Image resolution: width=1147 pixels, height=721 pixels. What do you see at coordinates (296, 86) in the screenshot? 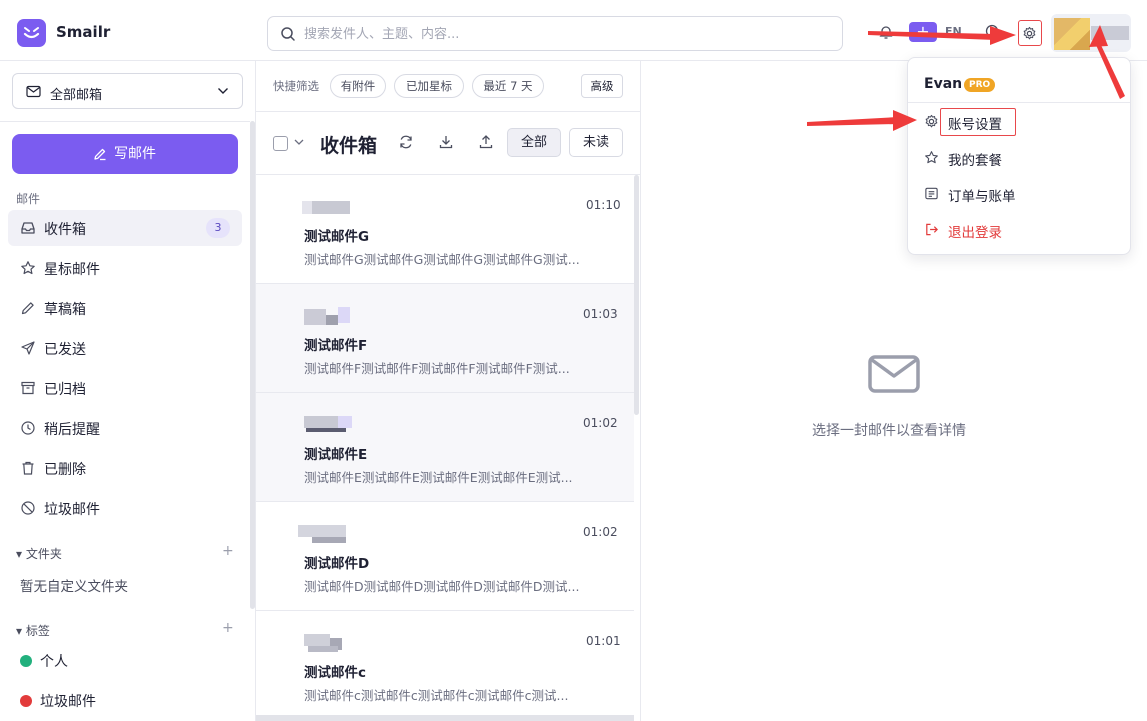
I see `quick-filter-label: 快捷筛选` at bounding box center [296, 86].